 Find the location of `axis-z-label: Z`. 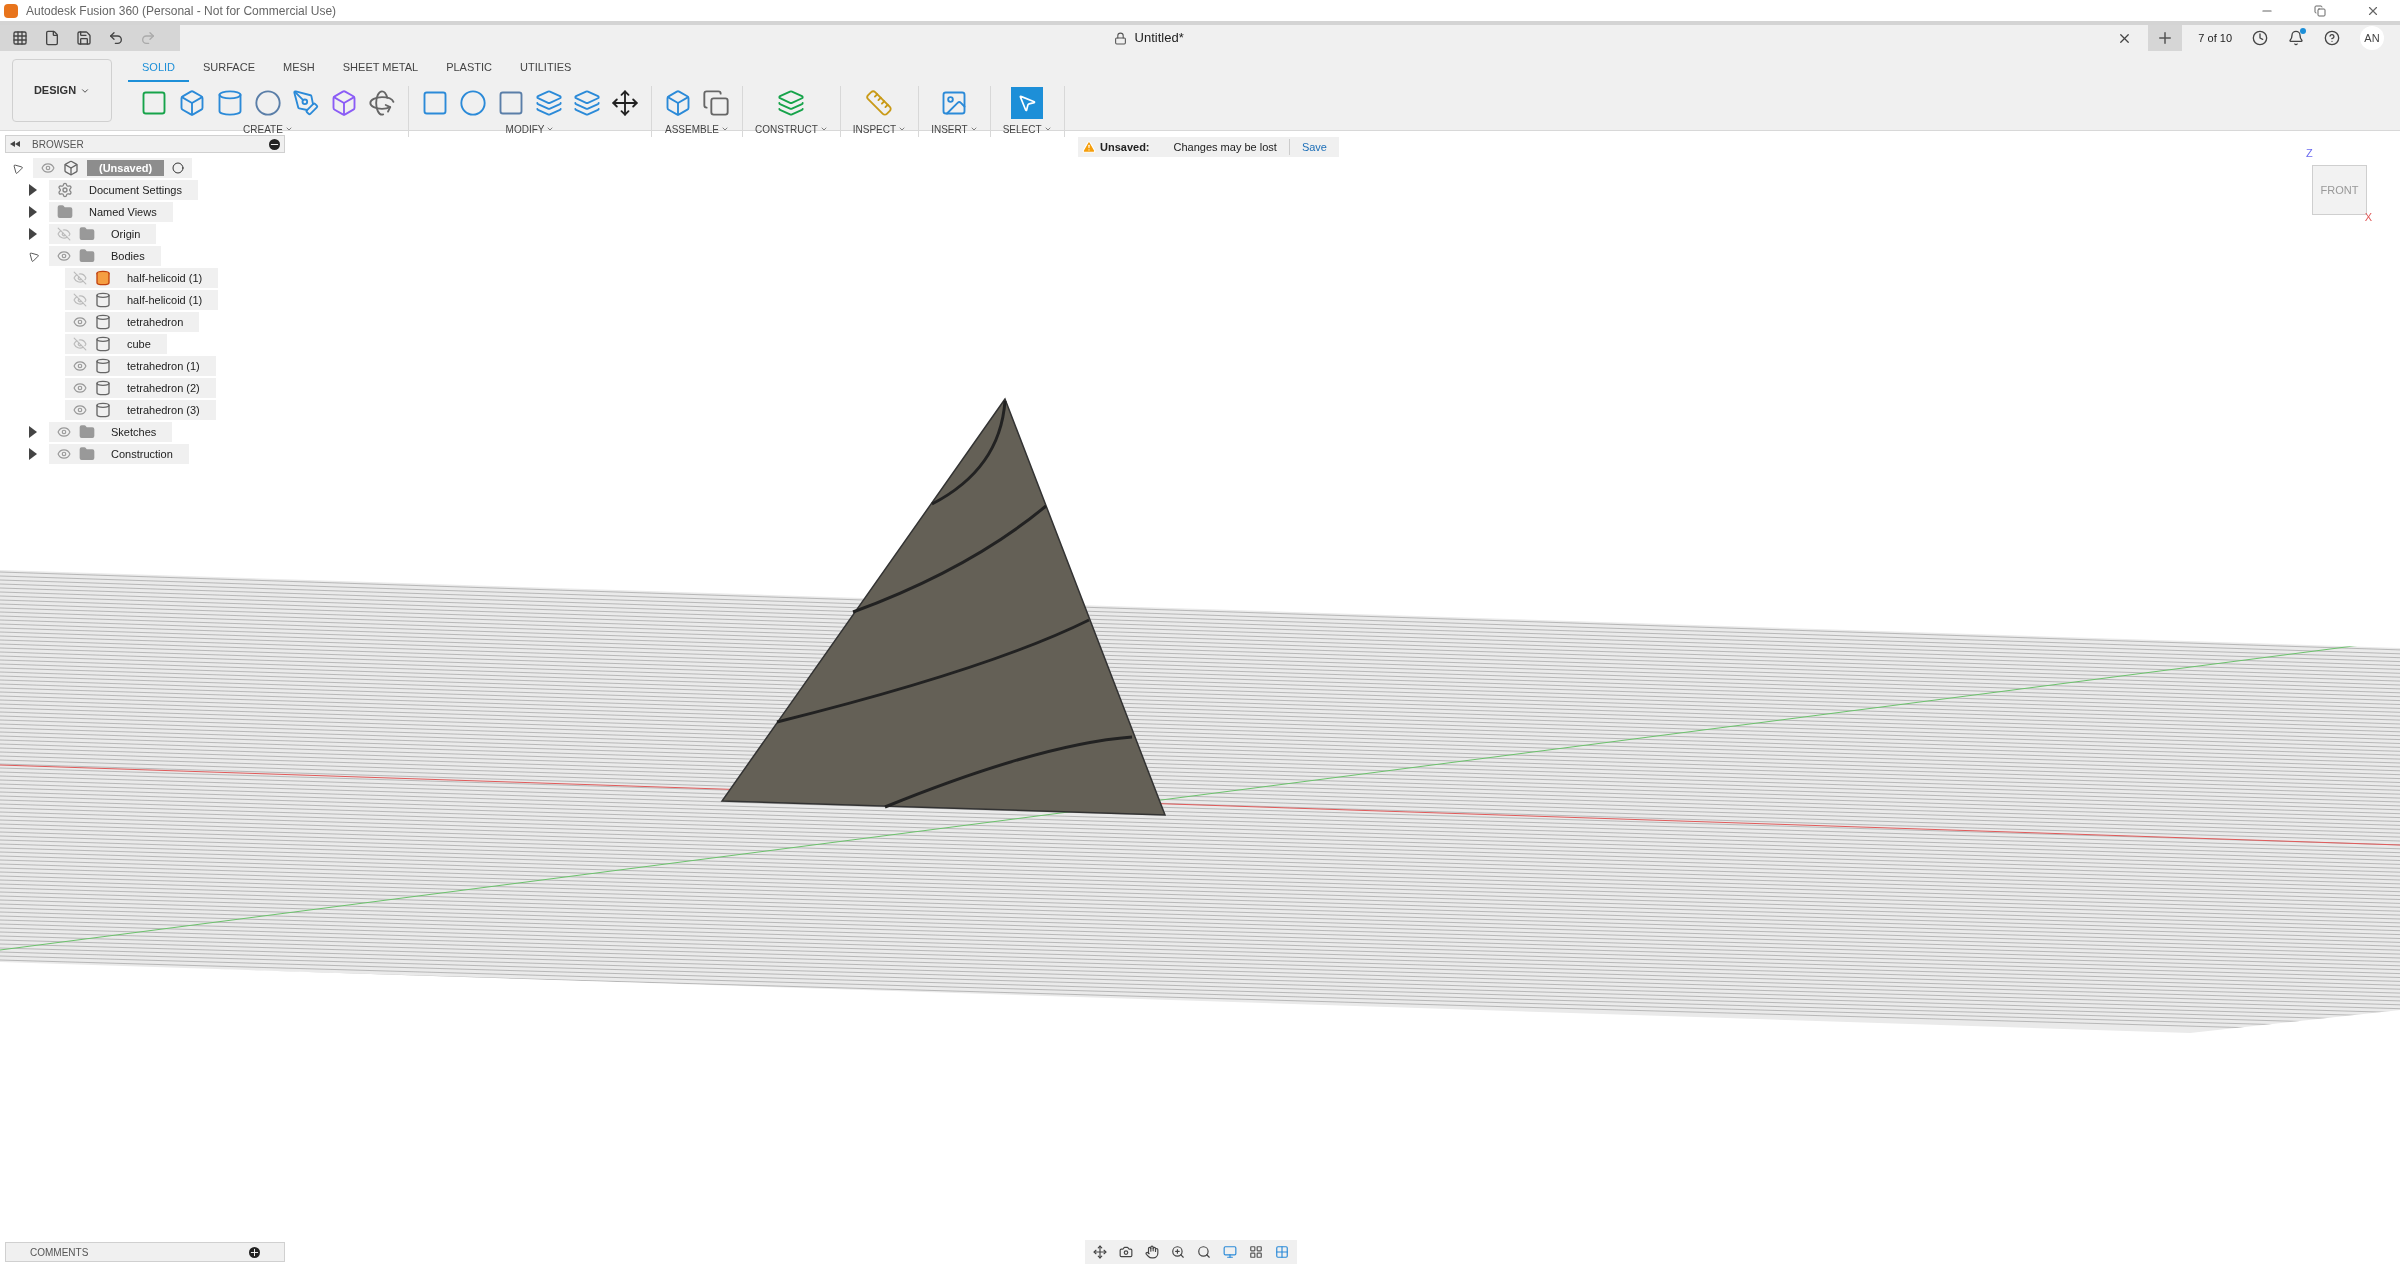

axis-z-label: Z is located at coordinates (2309, 153).